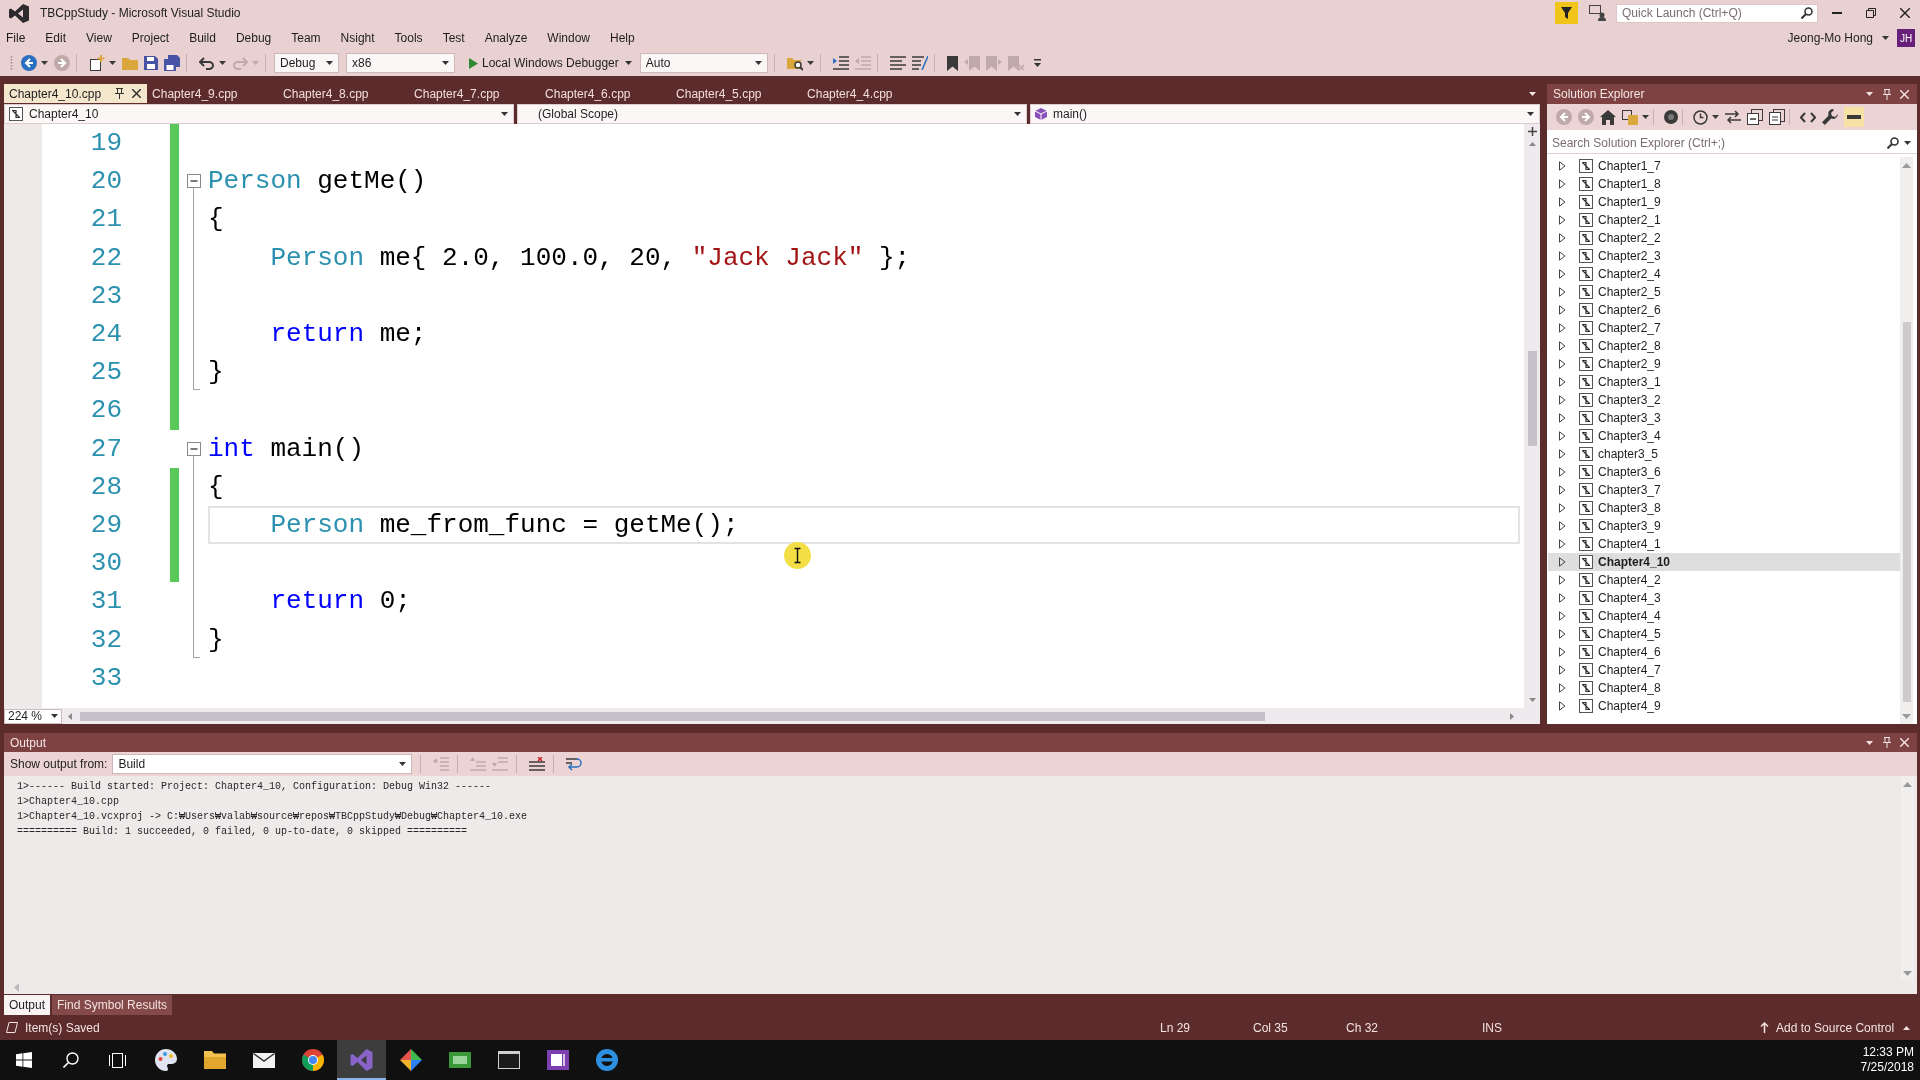 This screenshot has height=1080, width=1920. Describe the element at coordinates (165, 1060) in the screenshot. I see `palette-icon` at that location.